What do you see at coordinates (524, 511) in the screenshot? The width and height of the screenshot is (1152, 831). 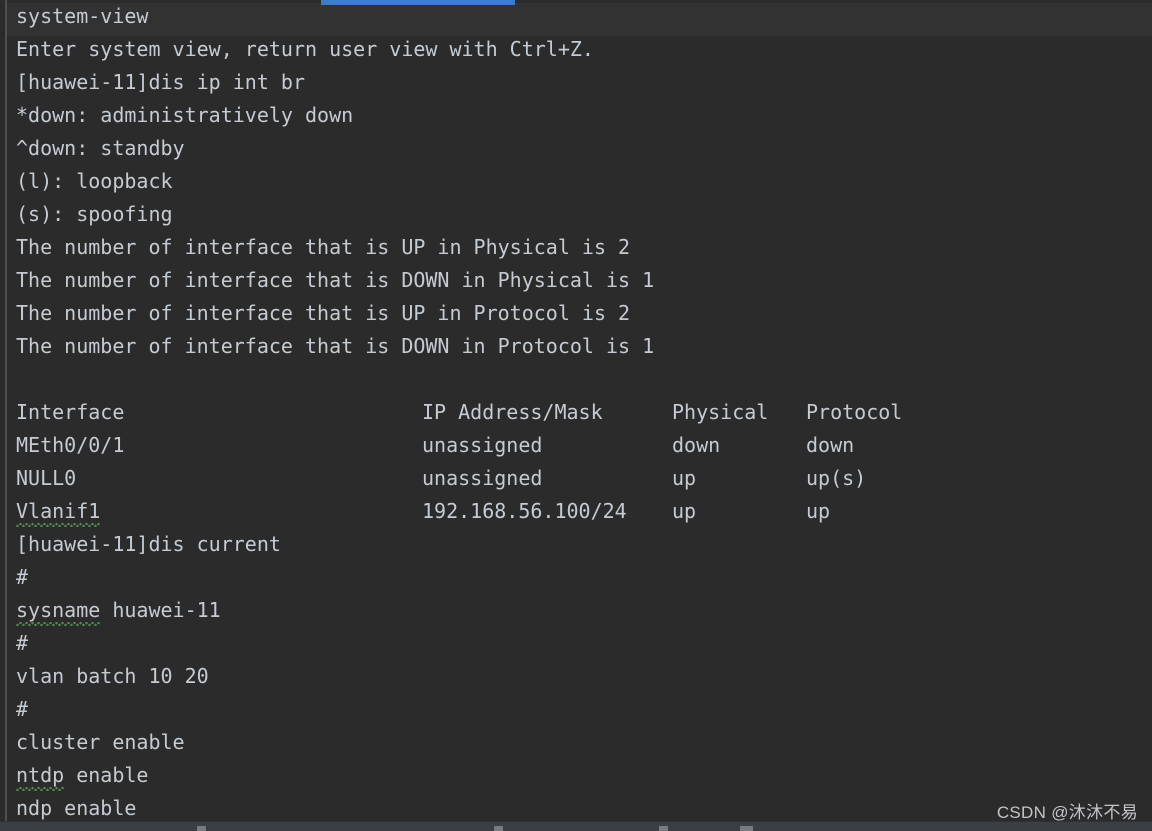 I see `cell-ip-address: 192.168.56.100/24` at bounding box center [524, 511].